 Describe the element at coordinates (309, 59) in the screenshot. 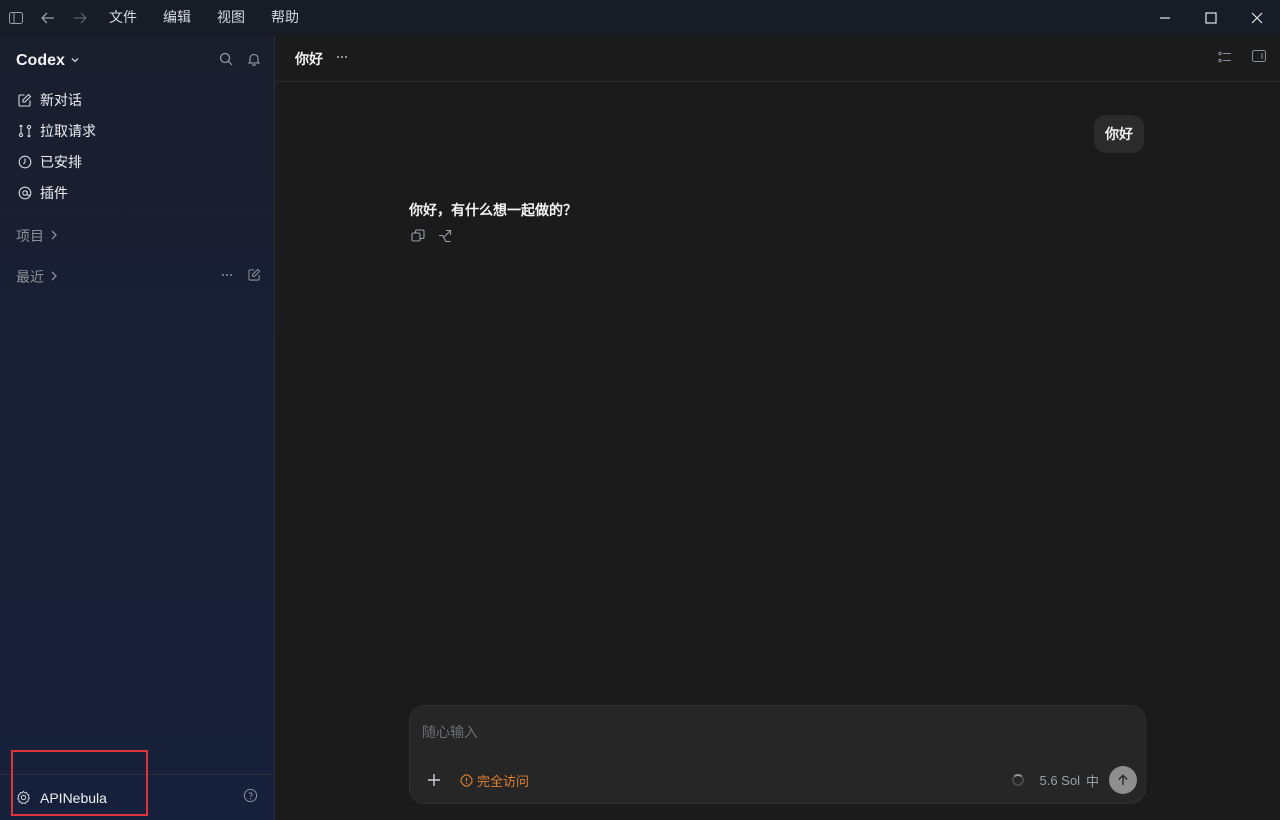

I see `conversation-title: 你好` at that location.